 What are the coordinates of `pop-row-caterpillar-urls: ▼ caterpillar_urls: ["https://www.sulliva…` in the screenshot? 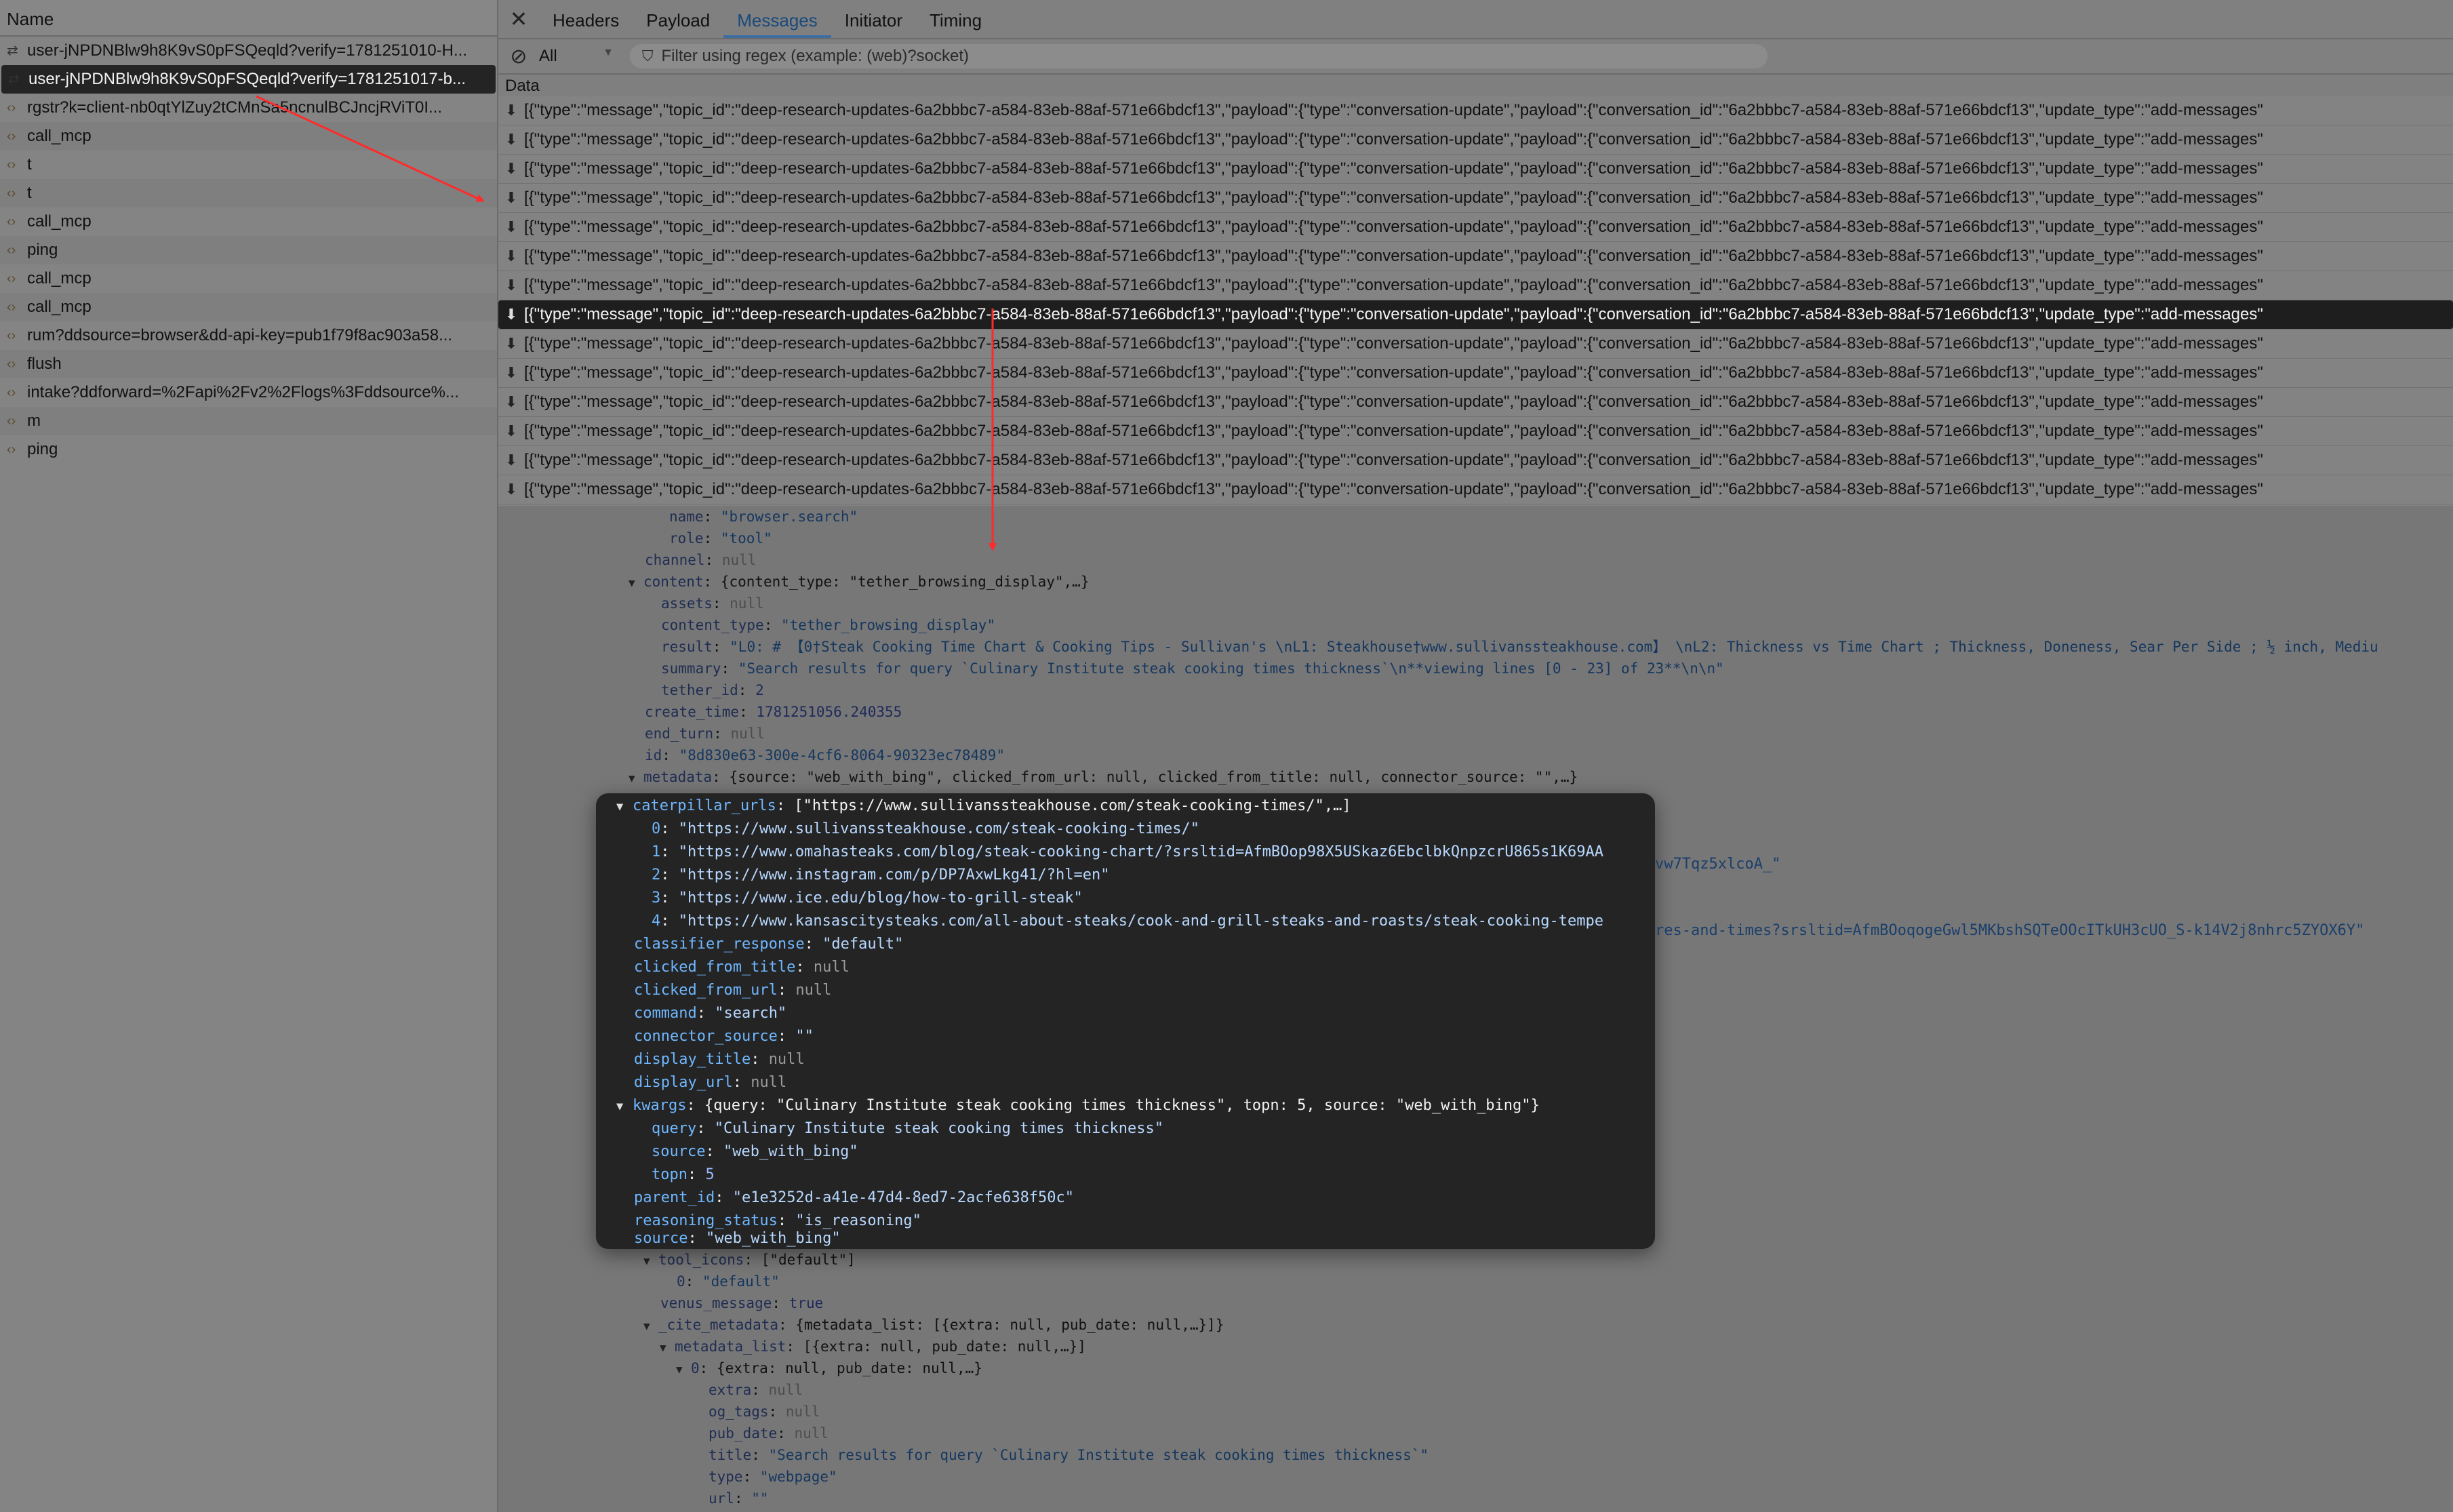 It's located at (983, 807).